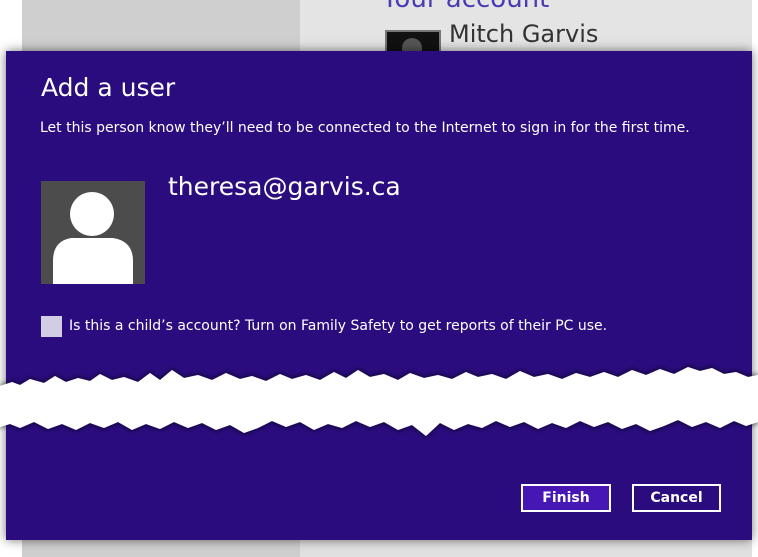 This screenshot has height=557, width=758. I want to click on user-email: theresa@garvis.ca, so click(284, 186).